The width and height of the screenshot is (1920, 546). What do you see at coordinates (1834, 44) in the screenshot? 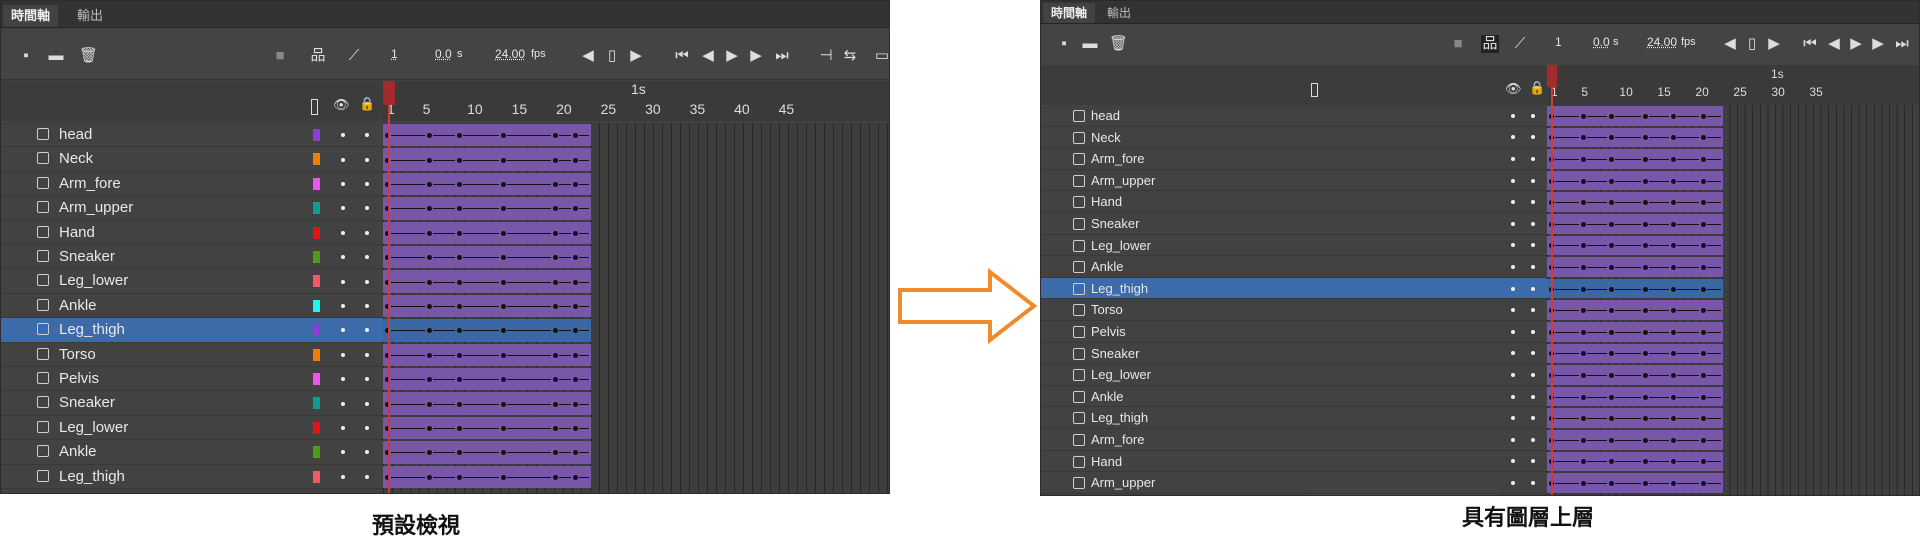
I see `step-back-icon: ◀` at bounding box center [1834, 44].